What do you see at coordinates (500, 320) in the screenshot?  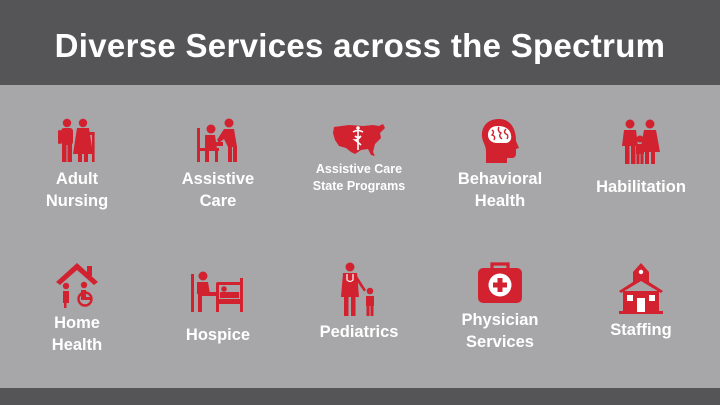 I see `service-label: Physician` at bounding box center [500, 320].